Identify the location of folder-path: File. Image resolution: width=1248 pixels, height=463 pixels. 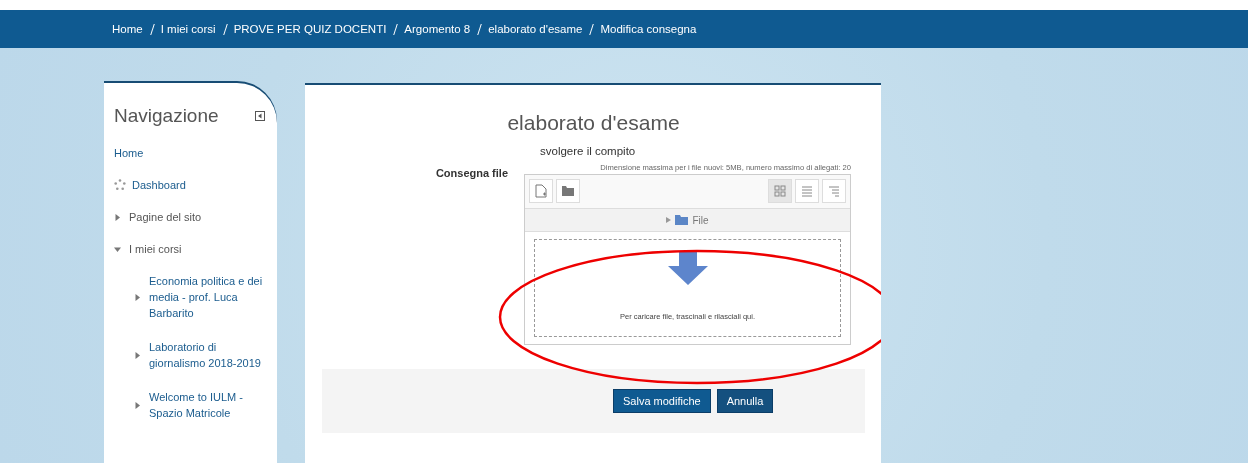
(700, 220).